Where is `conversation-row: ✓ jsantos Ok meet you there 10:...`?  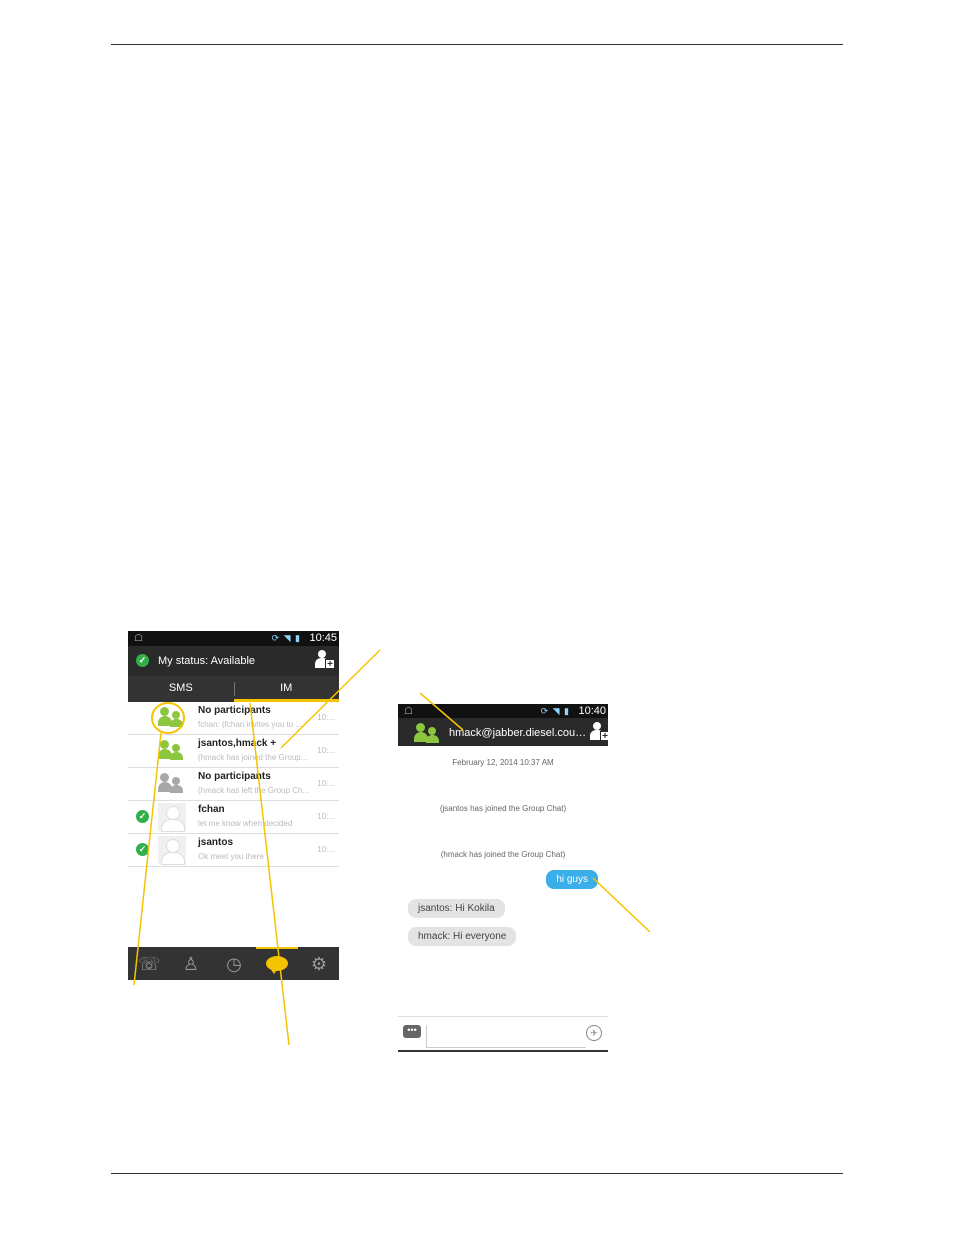
conversation-row: ✓ jsantos Ok meet you there 10:... is located at coordinates (233, 850).